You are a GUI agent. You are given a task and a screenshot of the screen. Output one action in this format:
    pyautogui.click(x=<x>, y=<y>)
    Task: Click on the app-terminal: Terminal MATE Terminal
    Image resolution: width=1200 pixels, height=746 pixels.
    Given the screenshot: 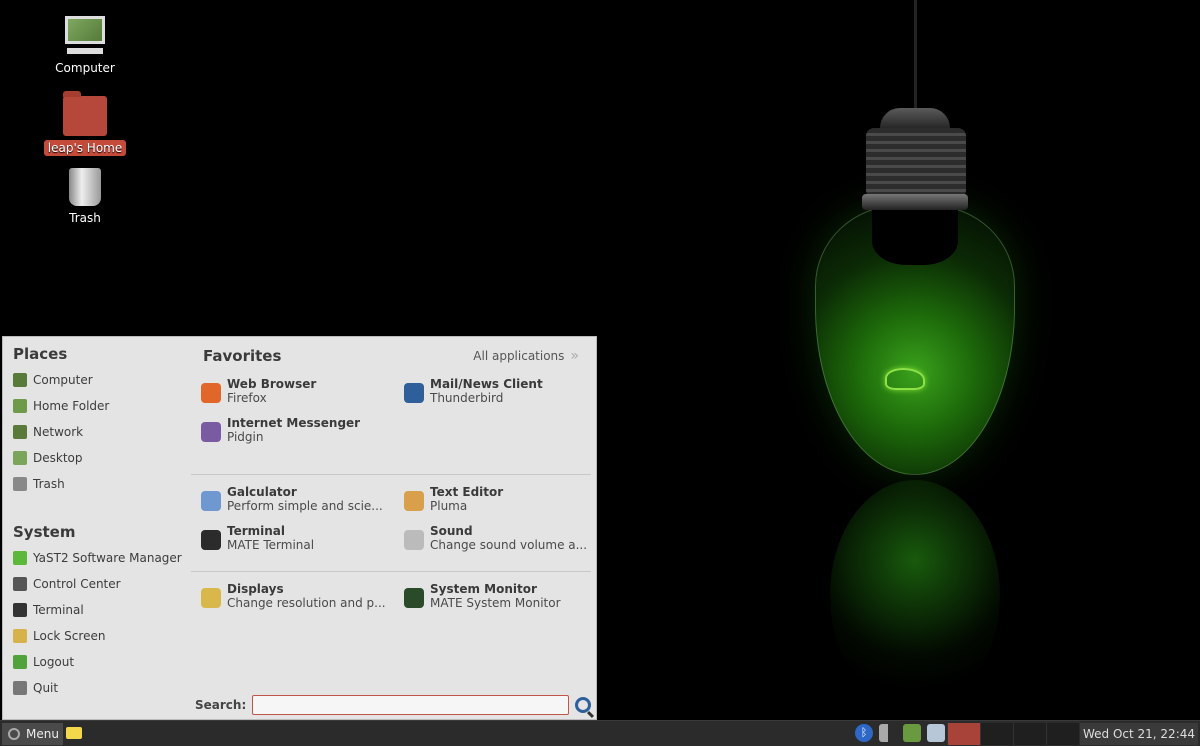 What is the action you would take?
    pyautogui.click(x=292, y=543)
    